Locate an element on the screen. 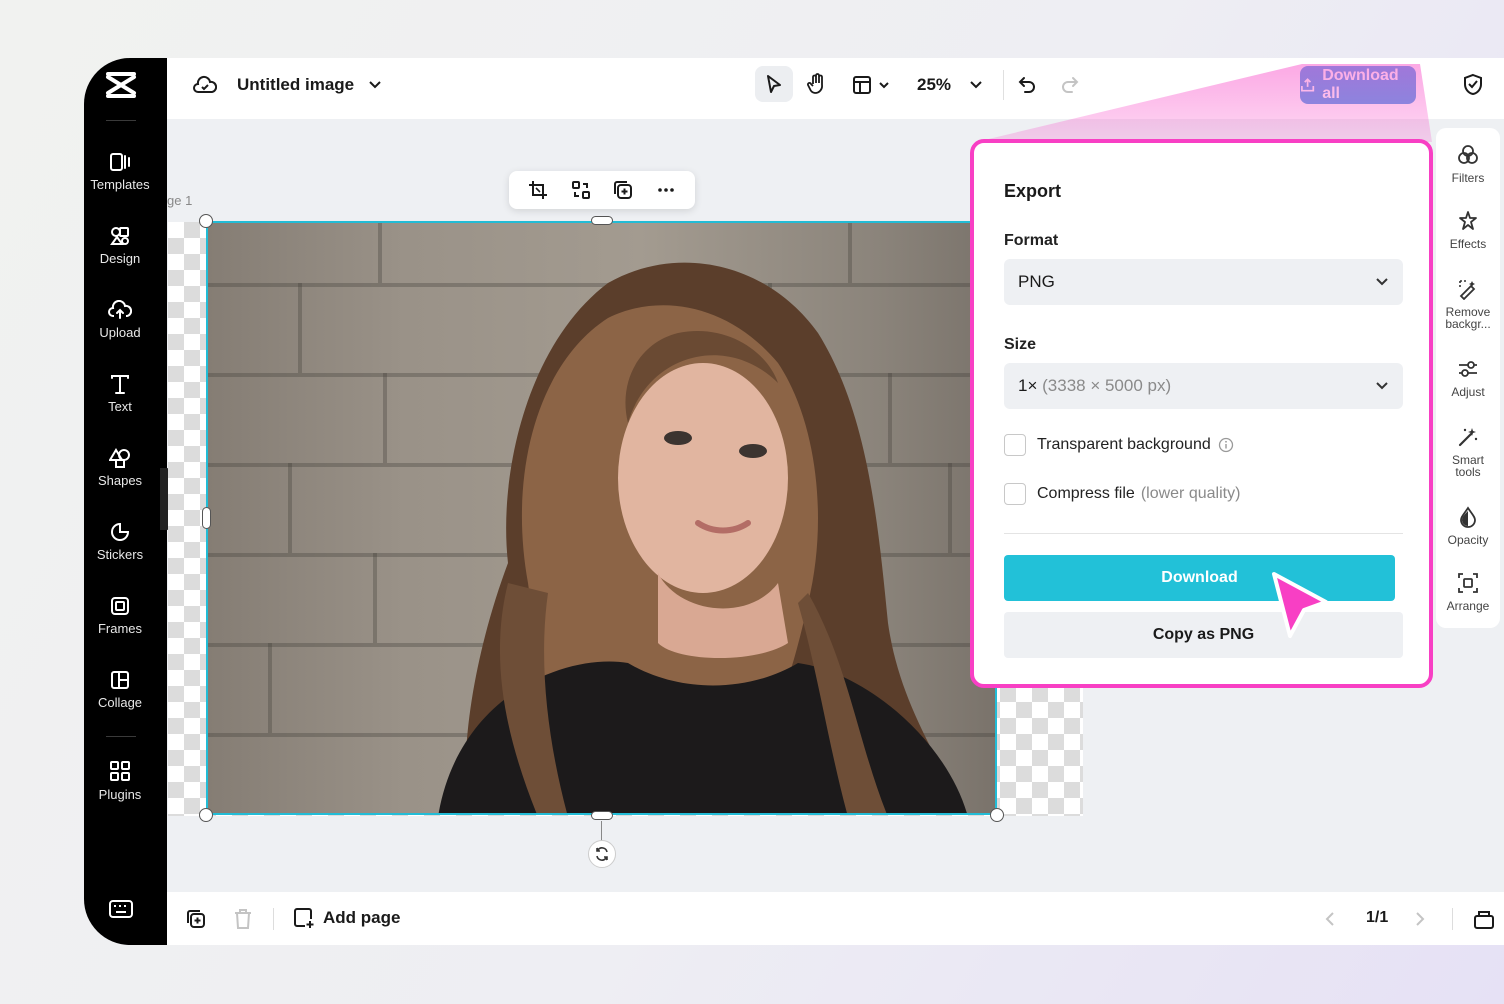 Image resolution: width=1504 pixels, height=1004 pixels. duplicate-page-icon is located at coordinates (196, 919).